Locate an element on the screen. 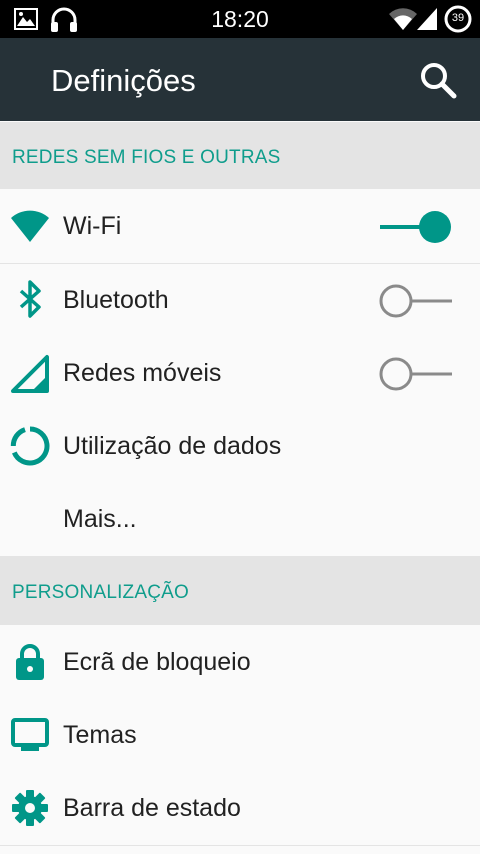 The height and width of the screenshot is (854, 480). settings-item-label: Wi-Fi is located at coordinates (92, 226).